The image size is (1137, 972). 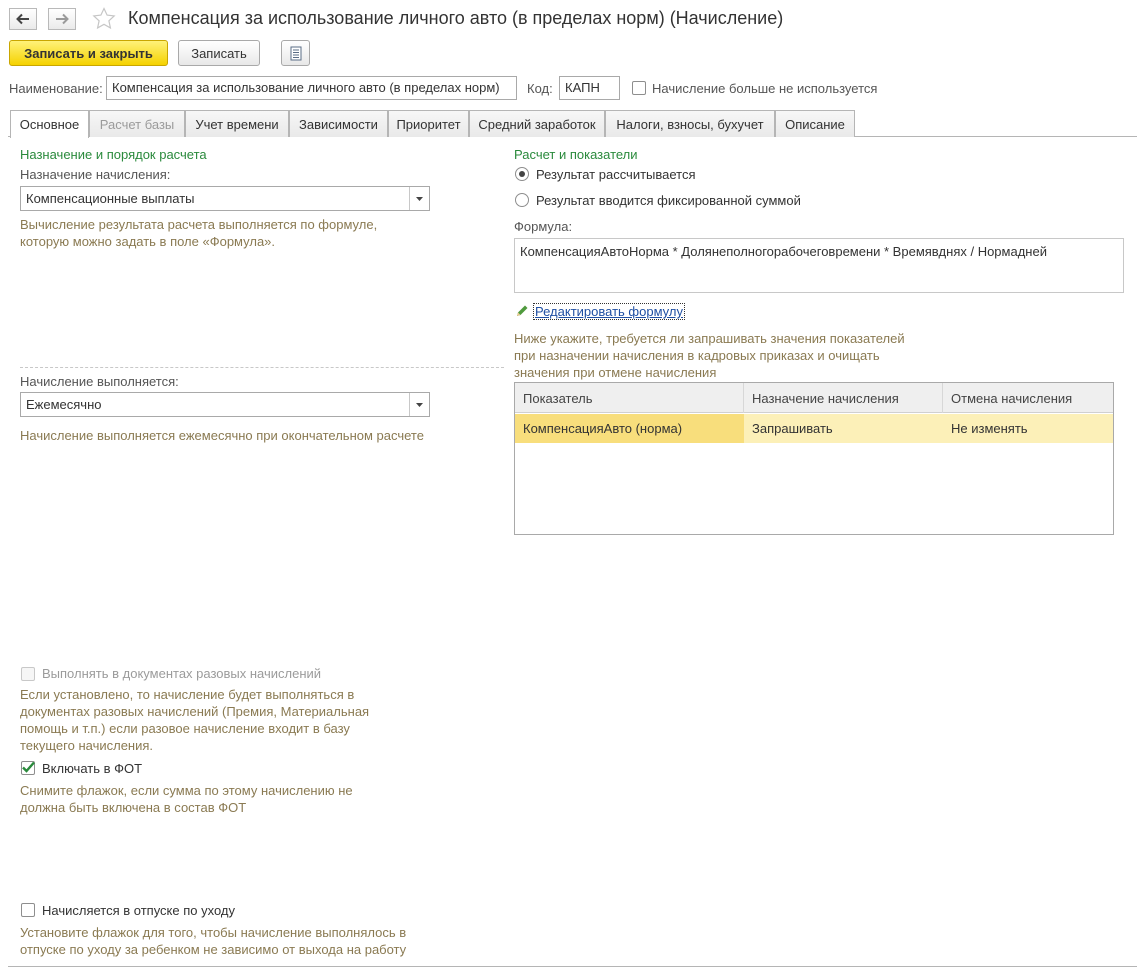 I want to click on arrow-left-icon, so click(x=22, y=19).